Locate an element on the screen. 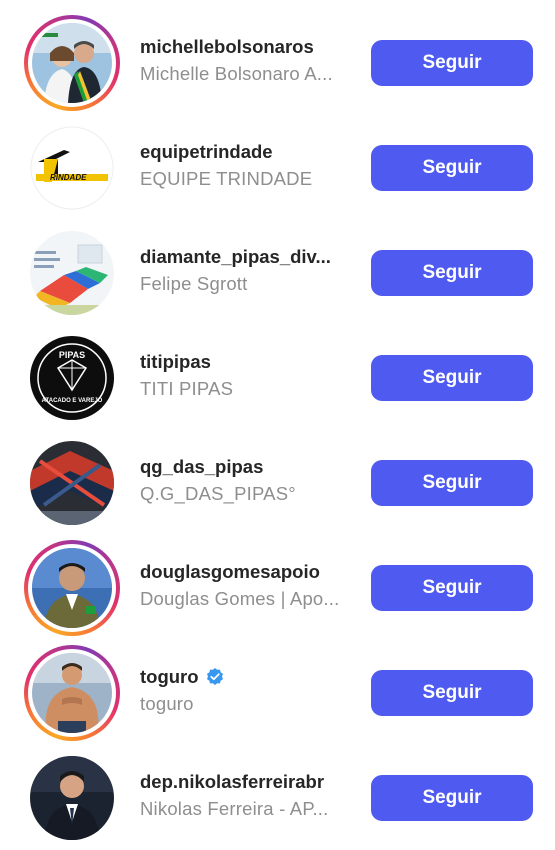 The image size is (555, 850). account-row: qg_das_pipas Q.G_DAS_PIPAS° Seguir is located at coordinates (277, 485).